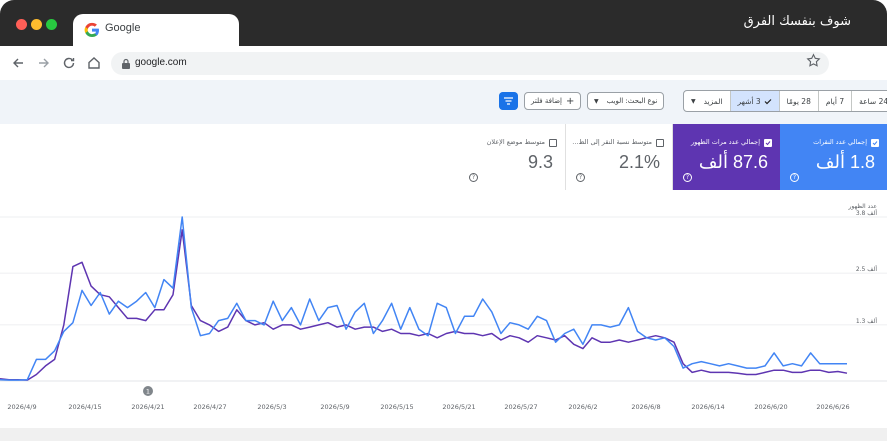 This screenshot has width=887, height=441. What do you see at coordinates (570, 101) in the screenshot?
I see `plus-icon: +` at bounding box center [570, 101].